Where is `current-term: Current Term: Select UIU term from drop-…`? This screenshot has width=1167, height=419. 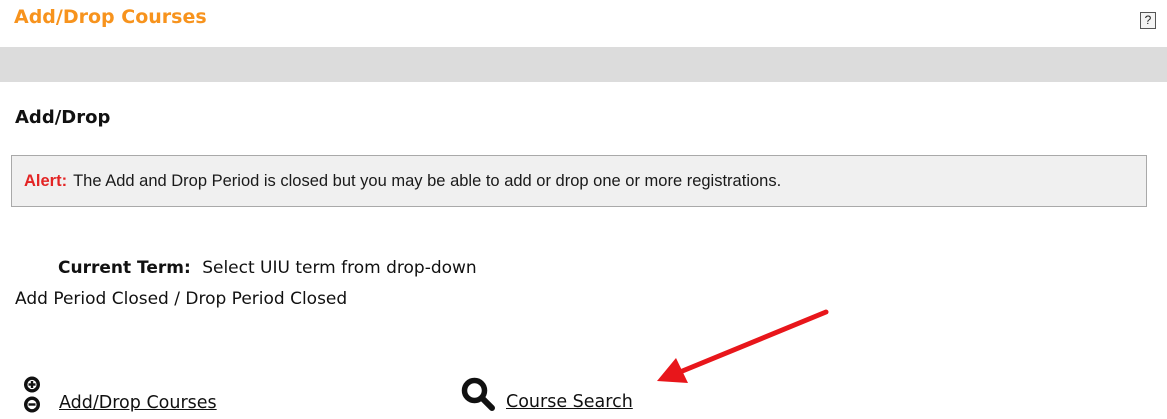 current-term: Current Term: Select UIU term from drop-… is located at coordinates (267, 268).